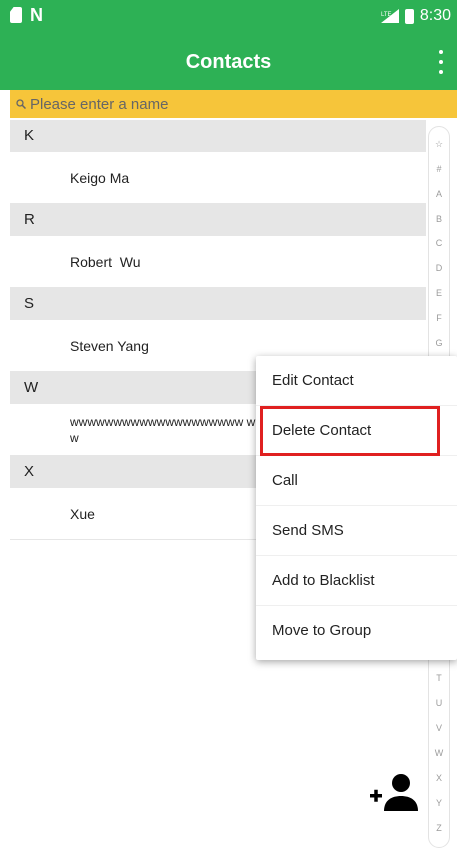 Image resolution: width=457 pixels, height=854 pixels. I want to click on status-bar: N LTE 8:30, so click(228, 17).